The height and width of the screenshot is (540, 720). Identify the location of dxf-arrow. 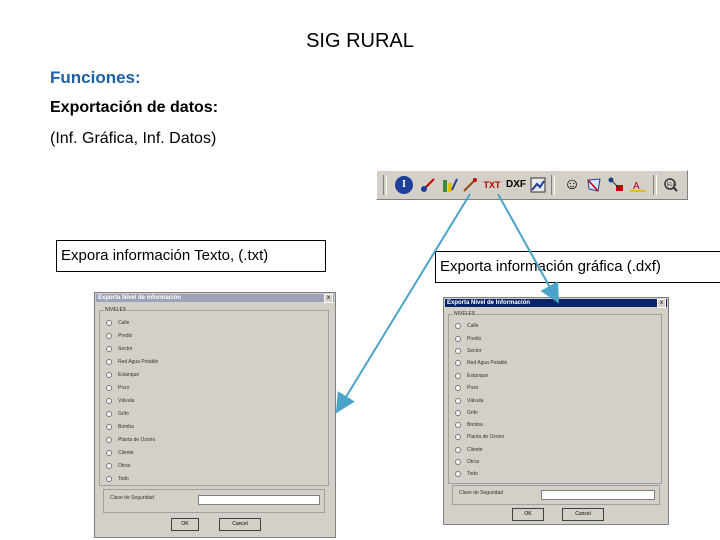
(528, 248).